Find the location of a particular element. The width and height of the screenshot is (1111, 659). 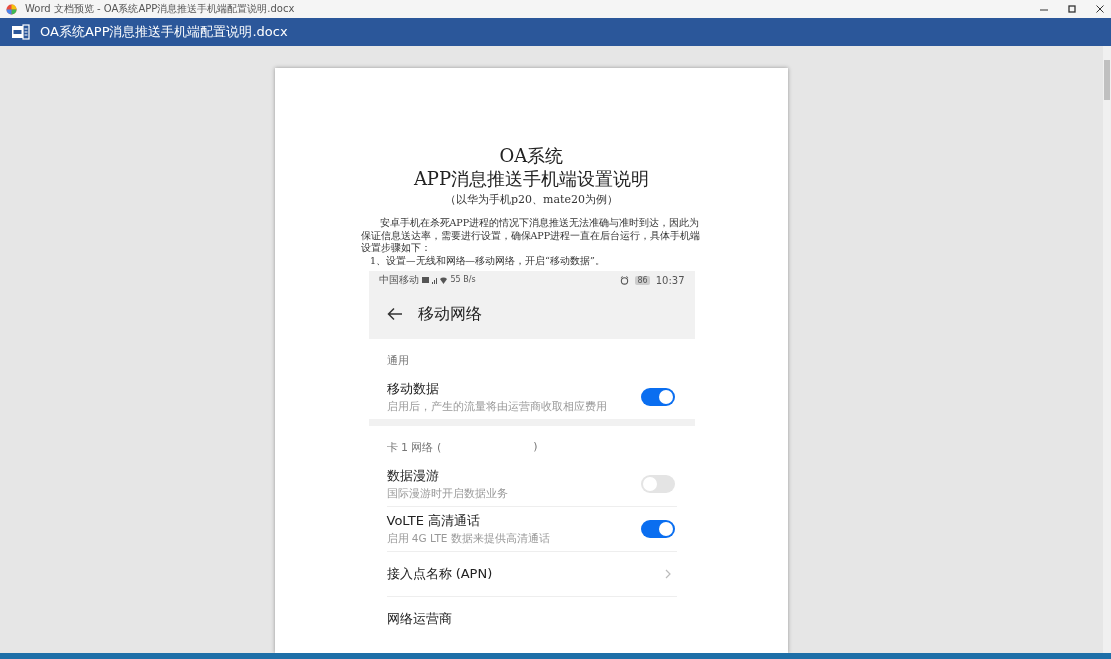

signal-icon is located at coordinates (434, 280).